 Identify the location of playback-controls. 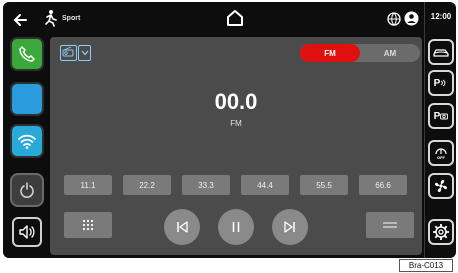
(236, 227).